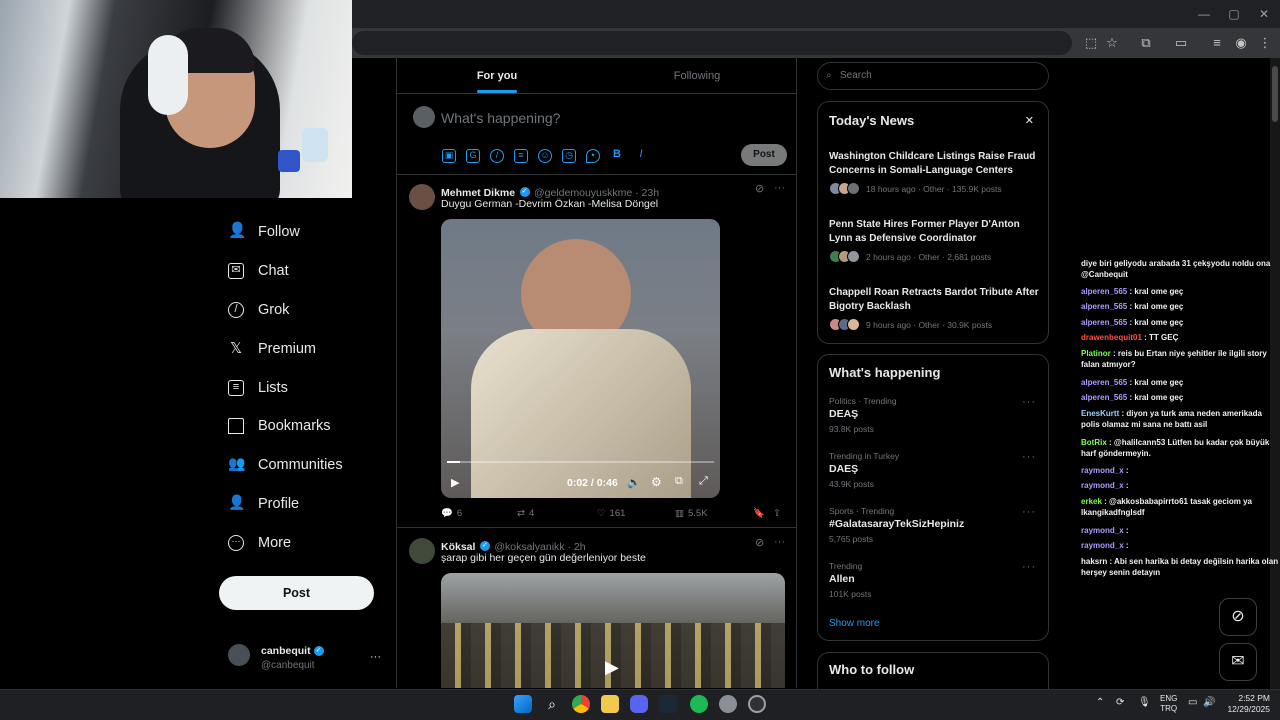  Describe the element at coordinates (1120, 702) in the screenshot. I see `sync-icon: ⟳` at that location.